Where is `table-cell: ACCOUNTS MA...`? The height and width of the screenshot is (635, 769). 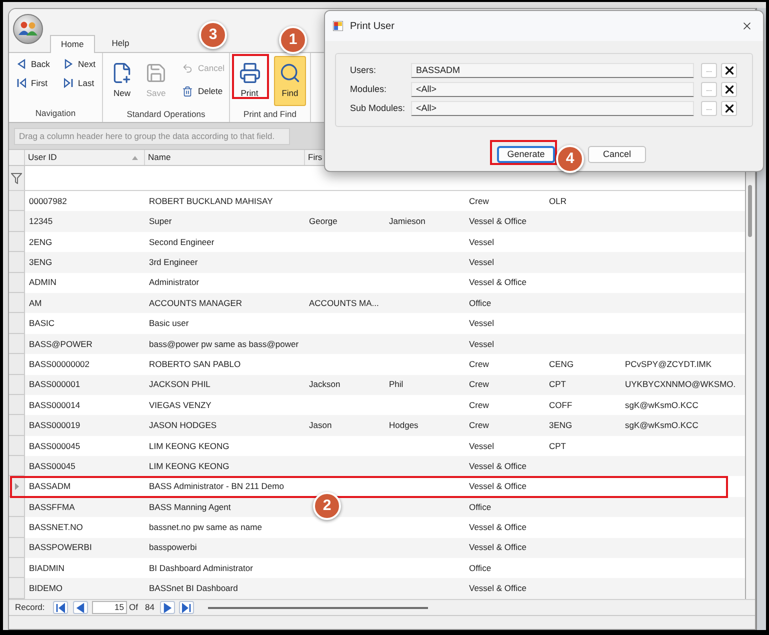 table-cell: ACCOUNTS MA... is located at coordinates (344, 303).